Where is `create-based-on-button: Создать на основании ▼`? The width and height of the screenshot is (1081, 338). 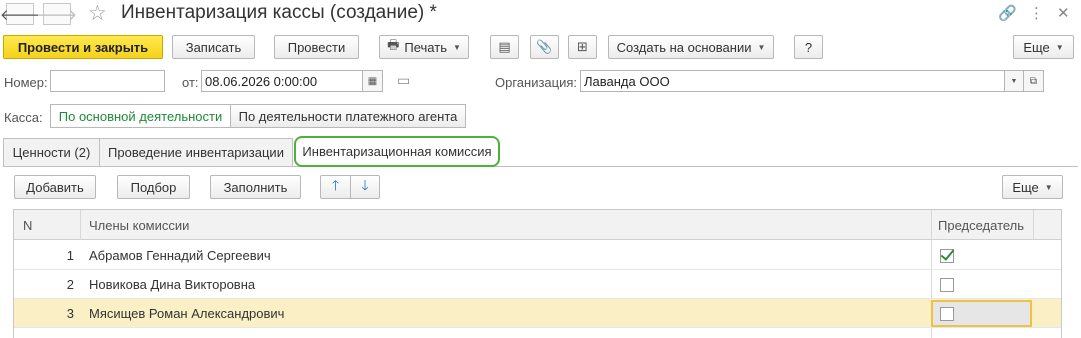 create-based-on-button: Создать на основании ▼ is located at coordinates (691, 47).